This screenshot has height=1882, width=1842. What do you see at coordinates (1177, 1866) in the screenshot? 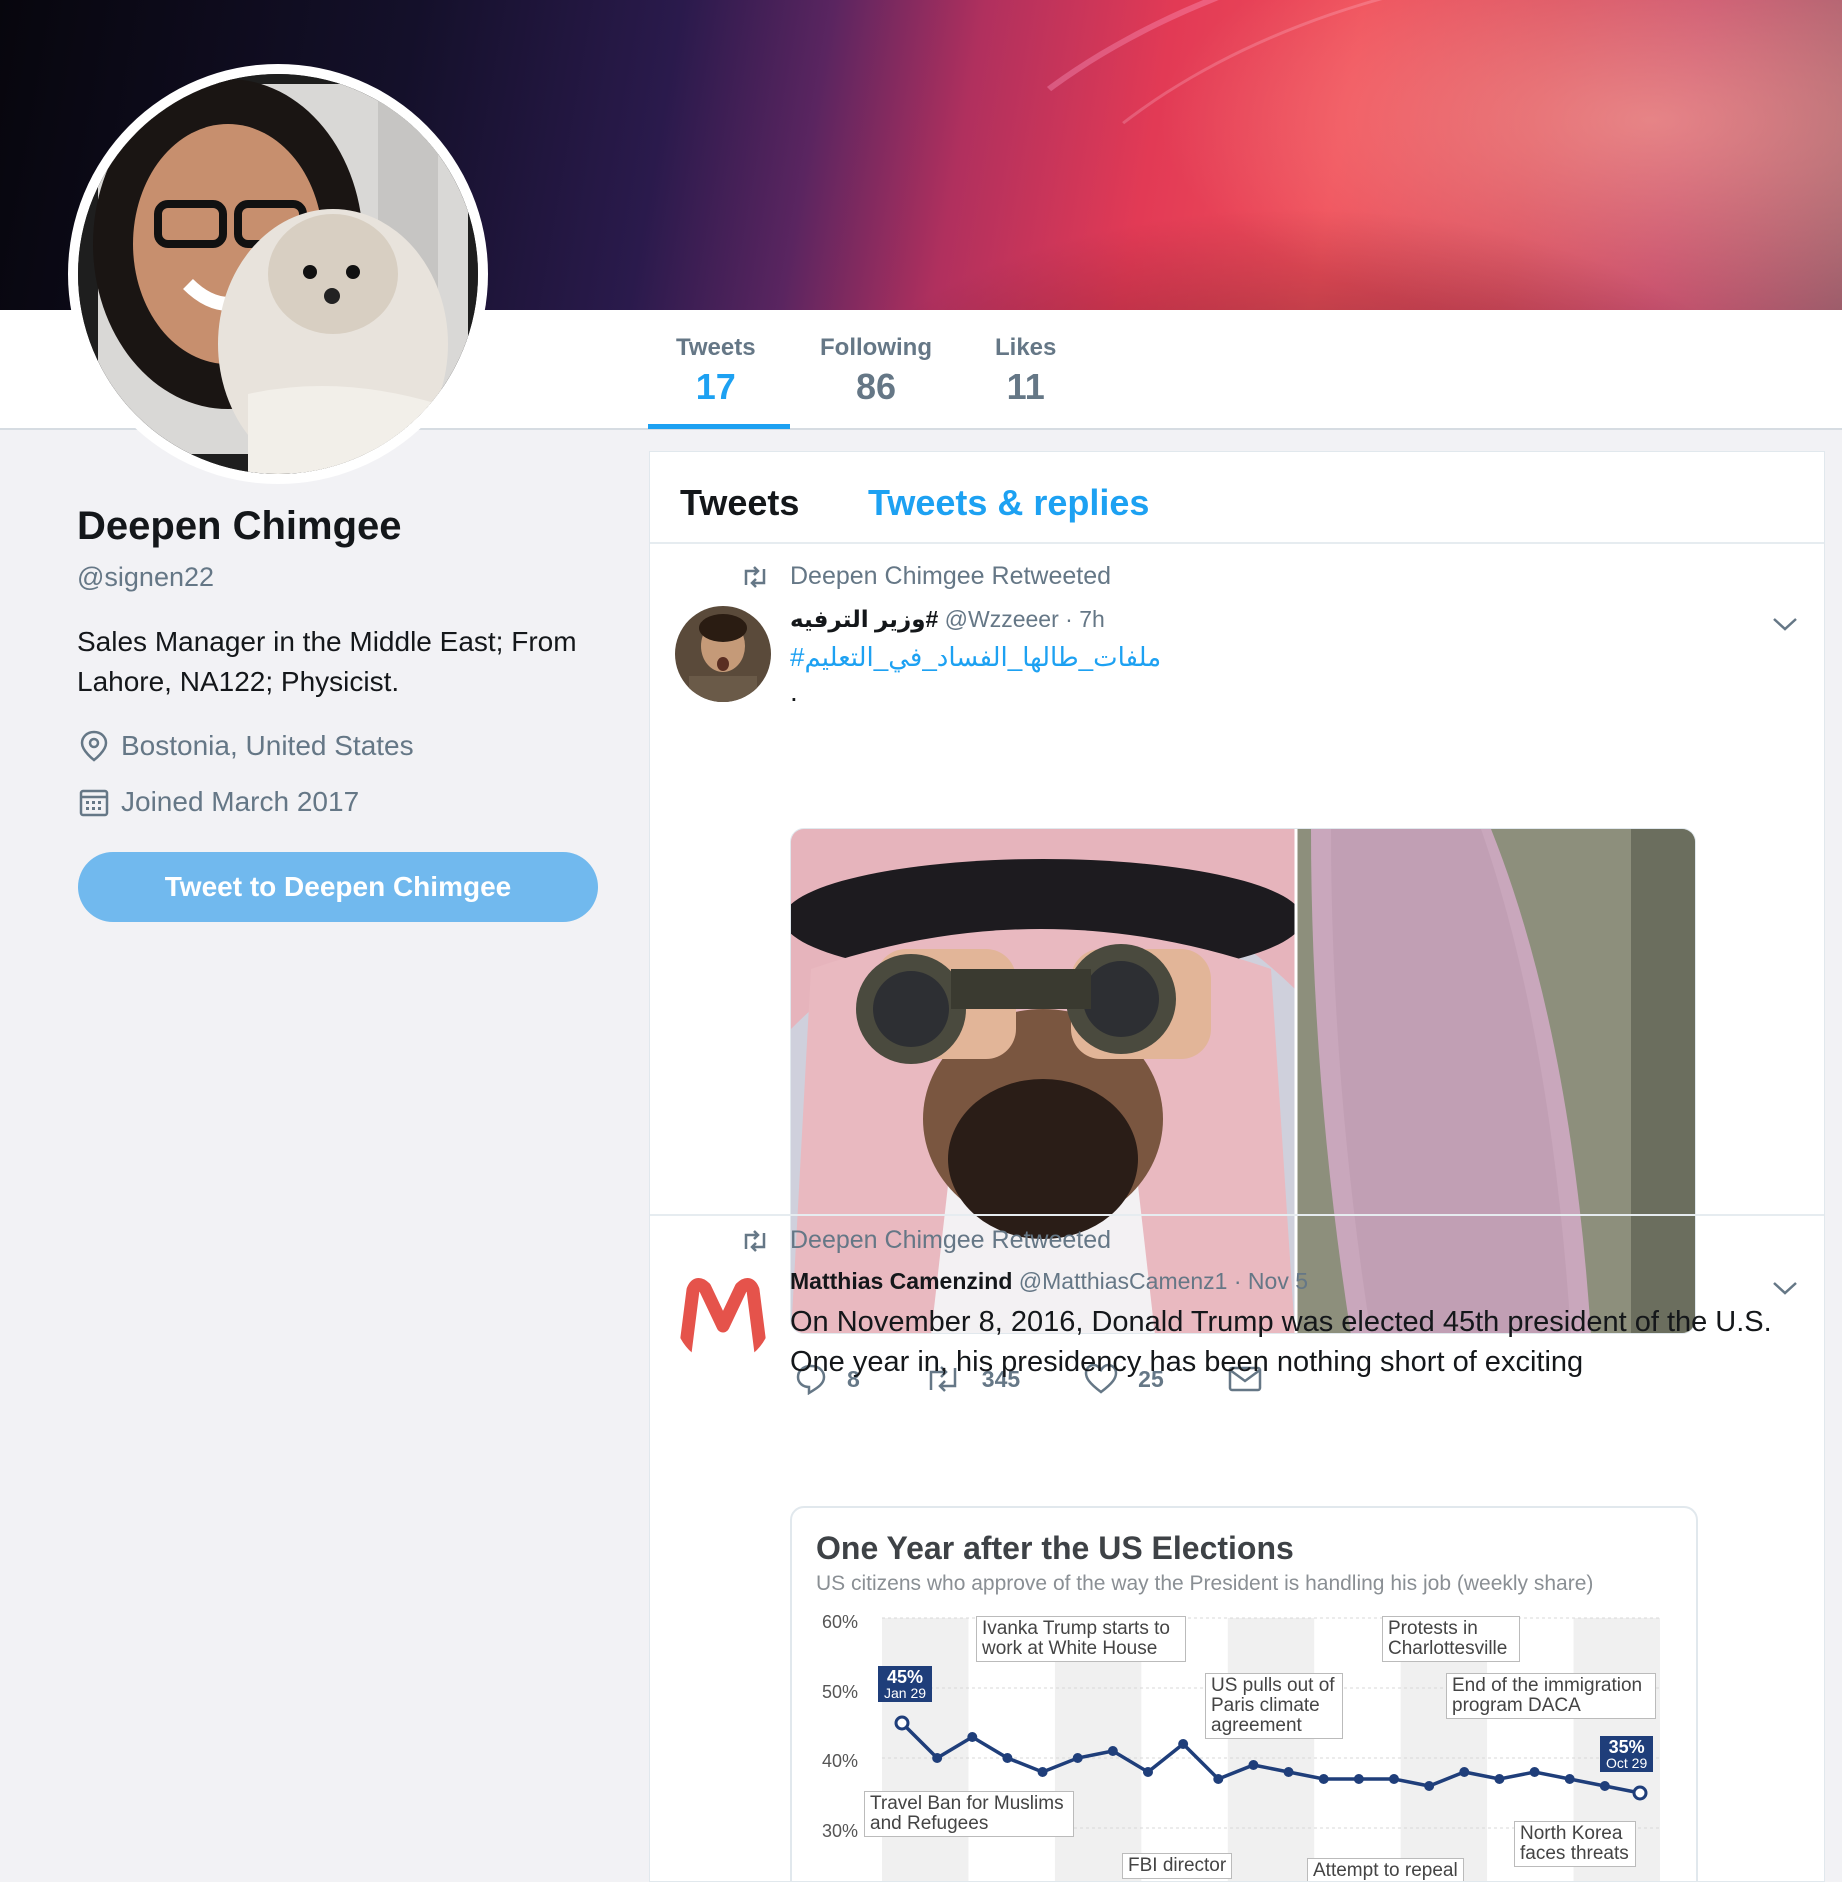
I see `chart-annotation: FBI director` at bounding box center [1177, 1866].